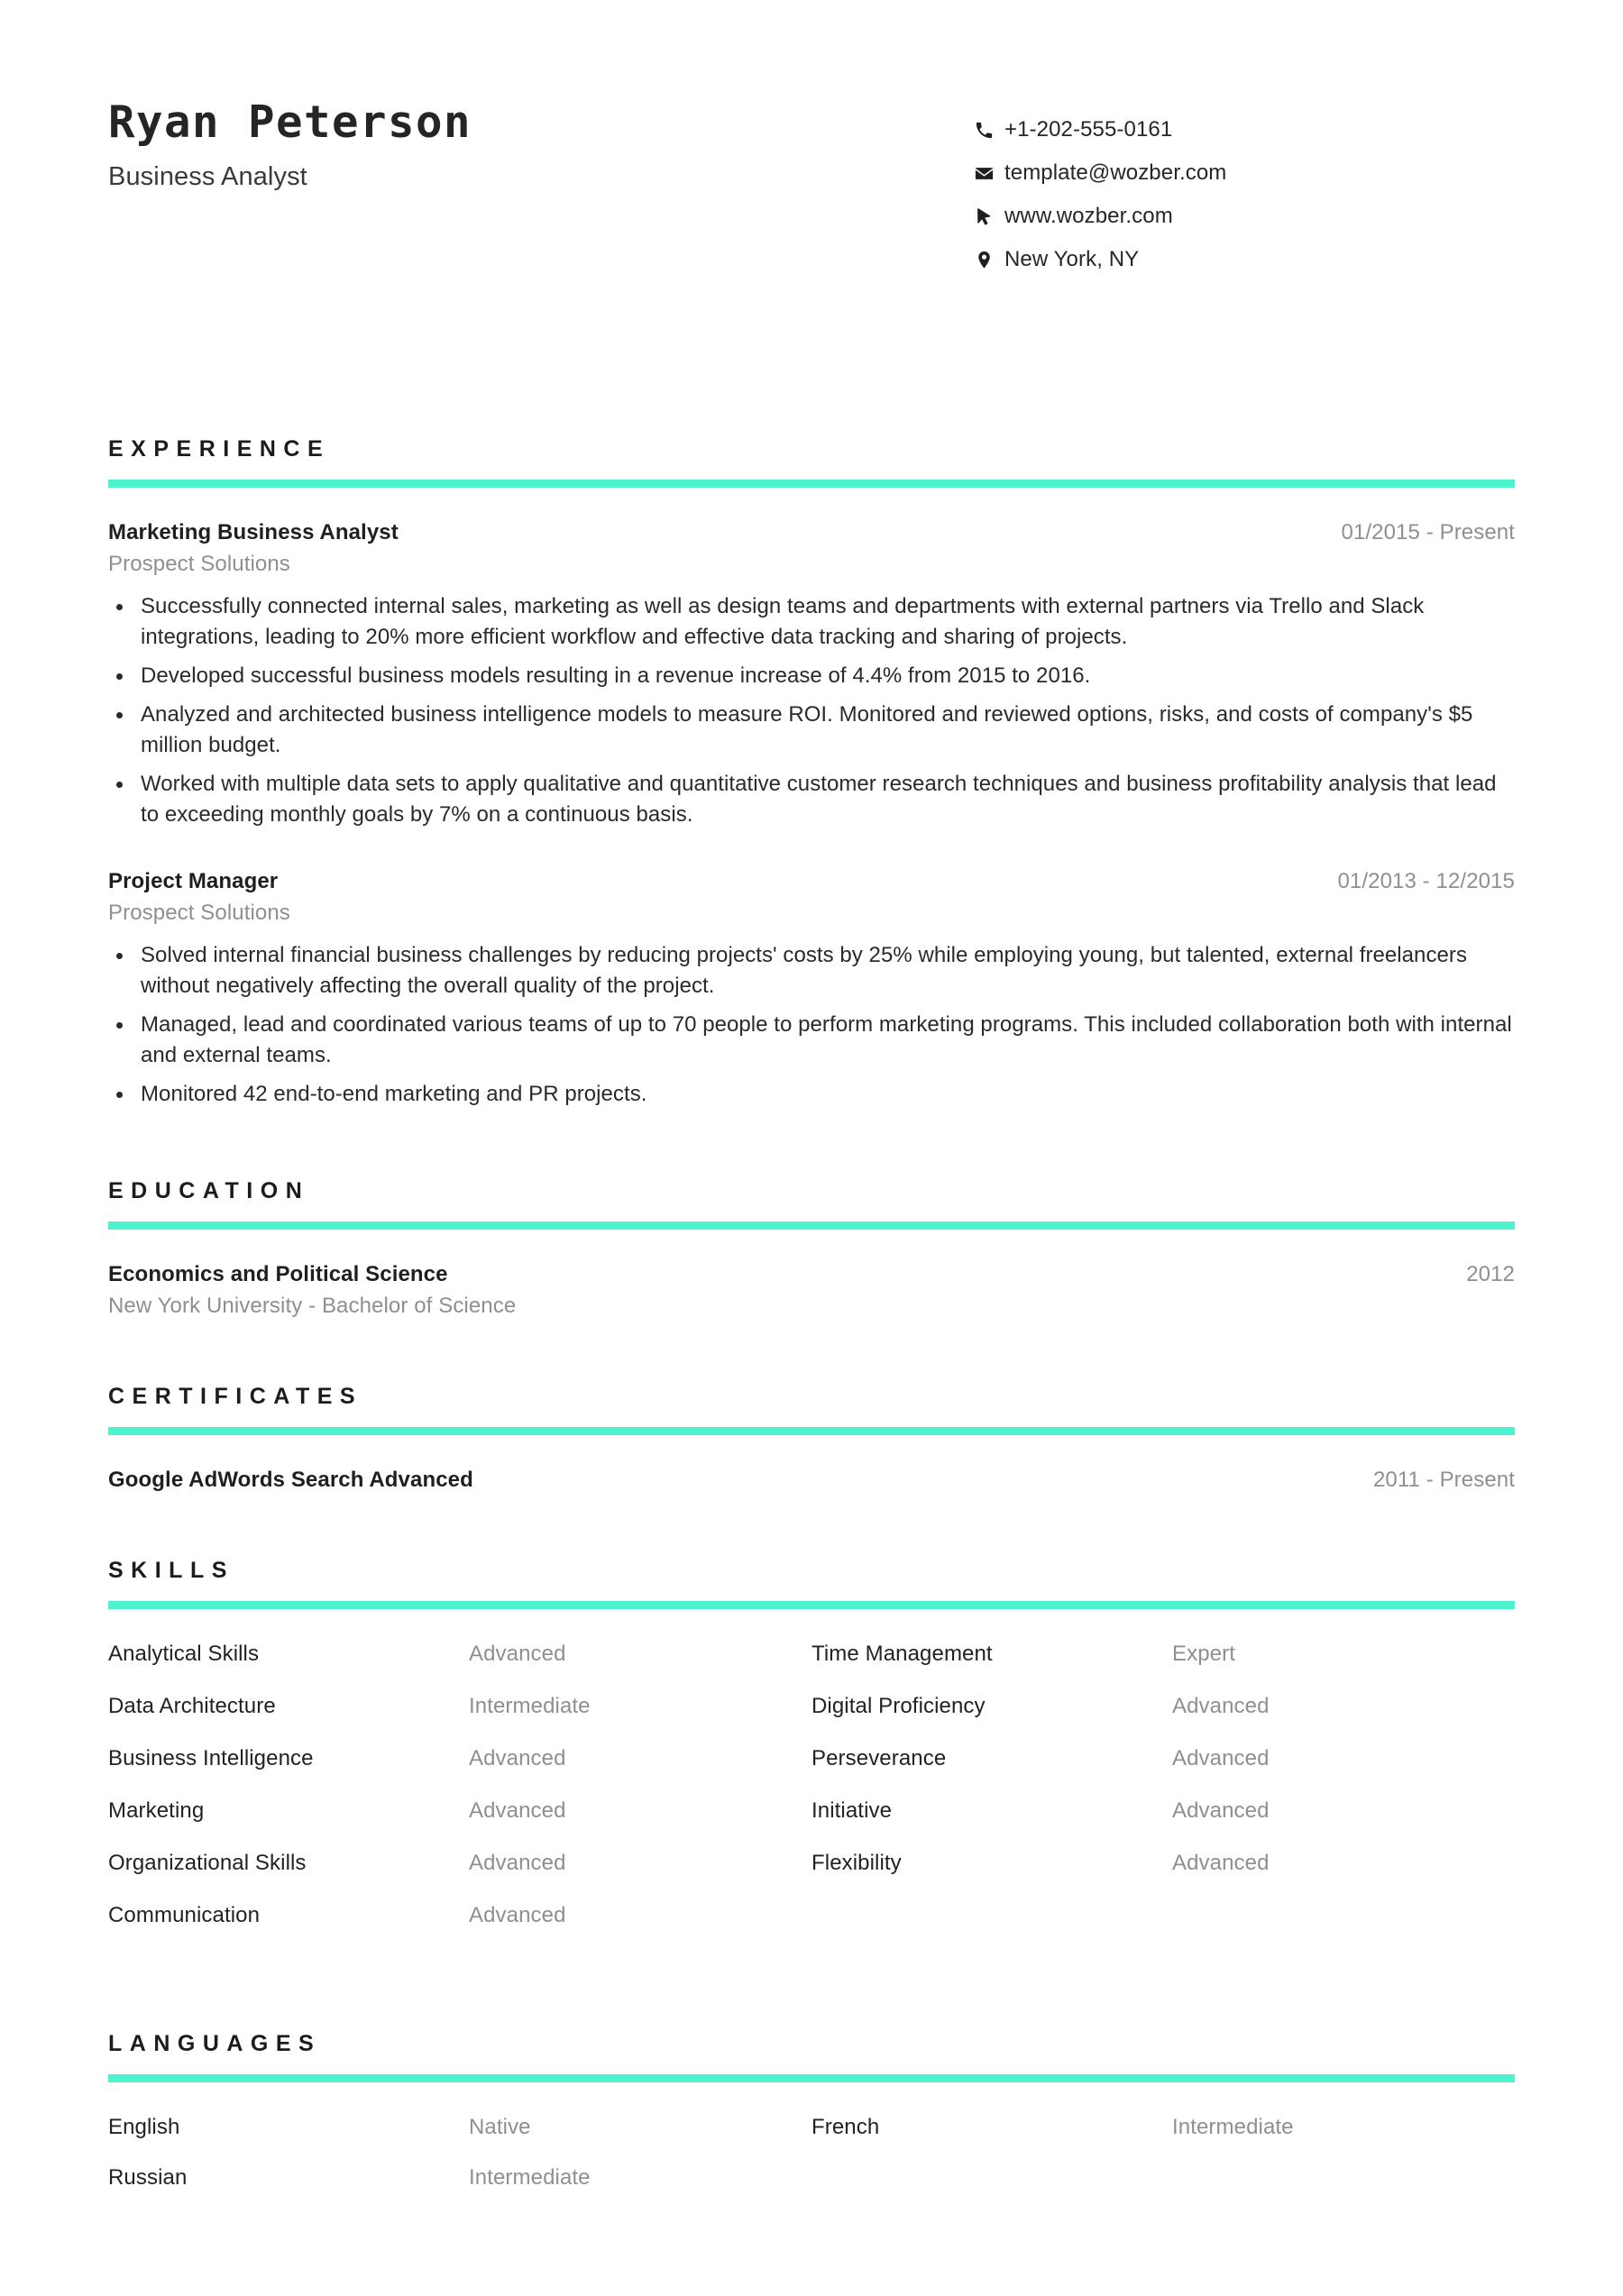  Describe the element at coordinates (1426, 880) in the screenshot. I see `job-date-range: 01/2013 - 12/2015` at that location.